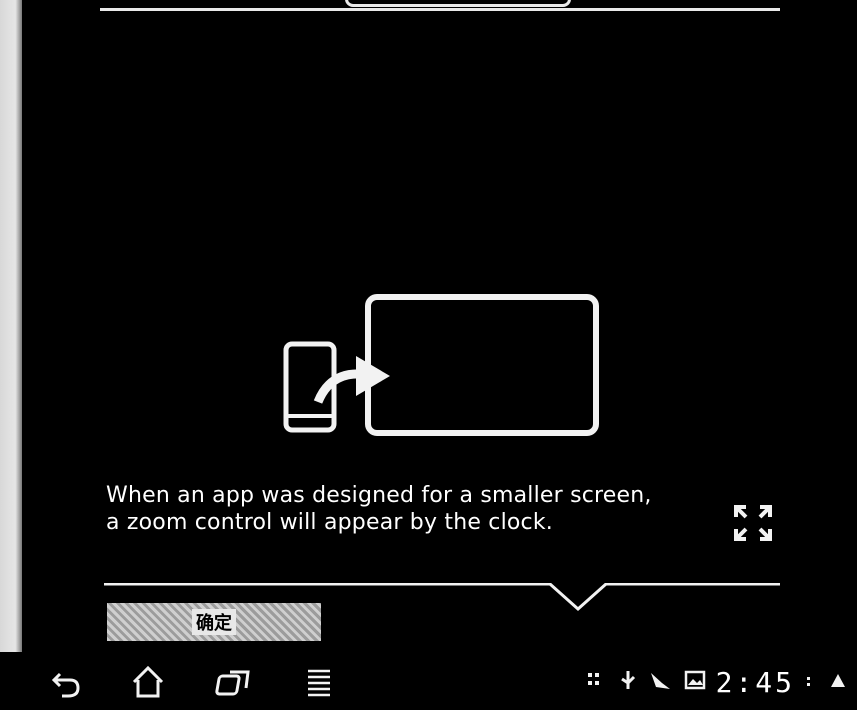 The height and width of the screenshot is (710, 857). I want to click on gallery-icon, so click(695, 682).